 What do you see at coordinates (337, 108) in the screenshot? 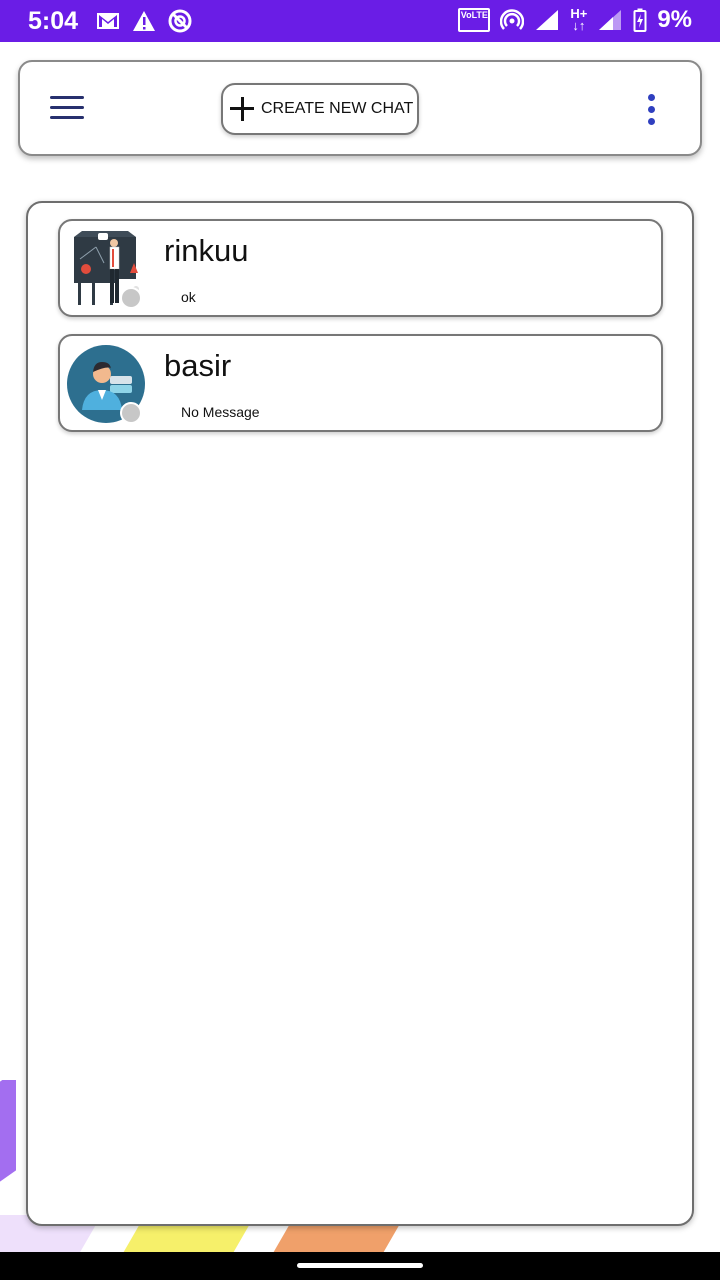
I see `create-chat-label: CREATE NEW CHAT` at bounding box center [337, 108].